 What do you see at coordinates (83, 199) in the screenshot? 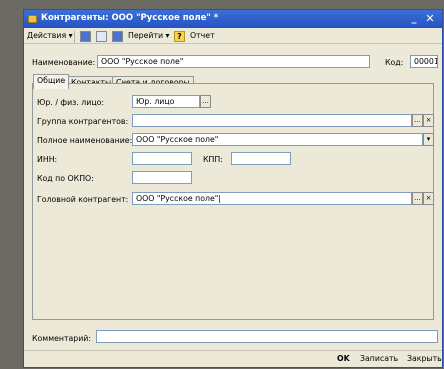
I see `head-counterparty-label: Головной контрагент:` at bounding box center [83, 199].